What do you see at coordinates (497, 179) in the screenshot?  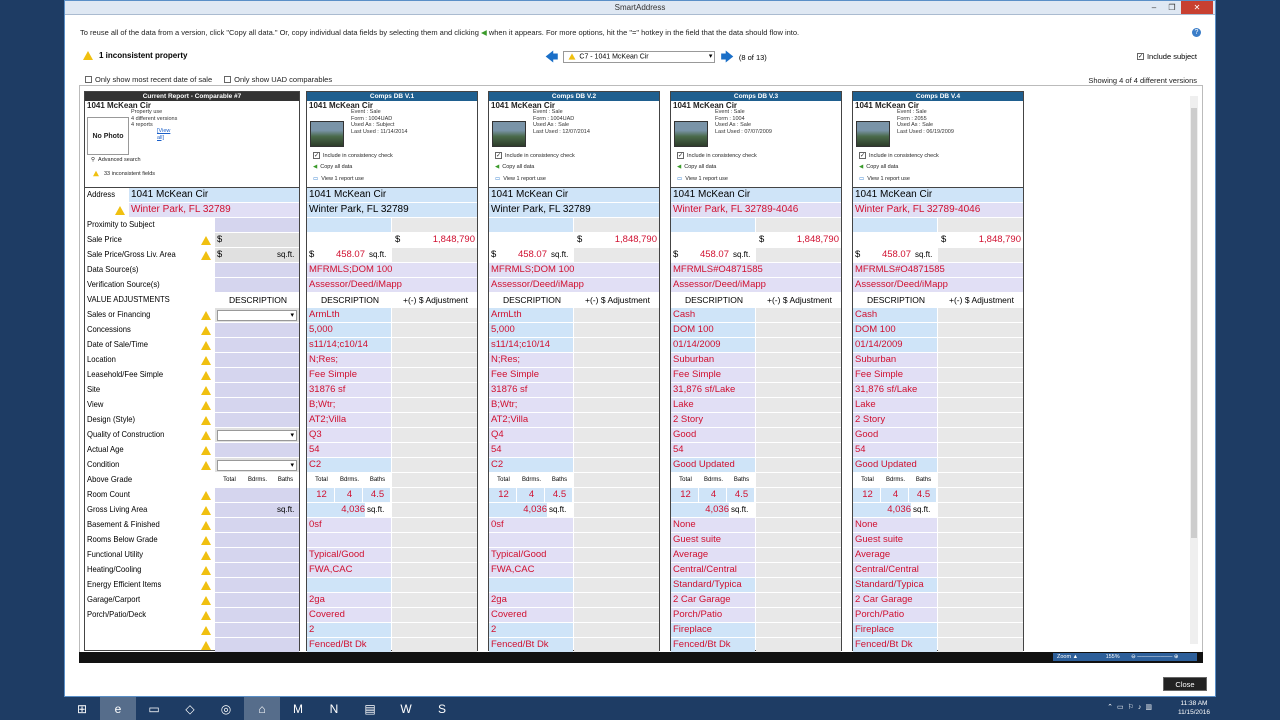 I see `report-icon: ▭` at bounding box center [497, 179].